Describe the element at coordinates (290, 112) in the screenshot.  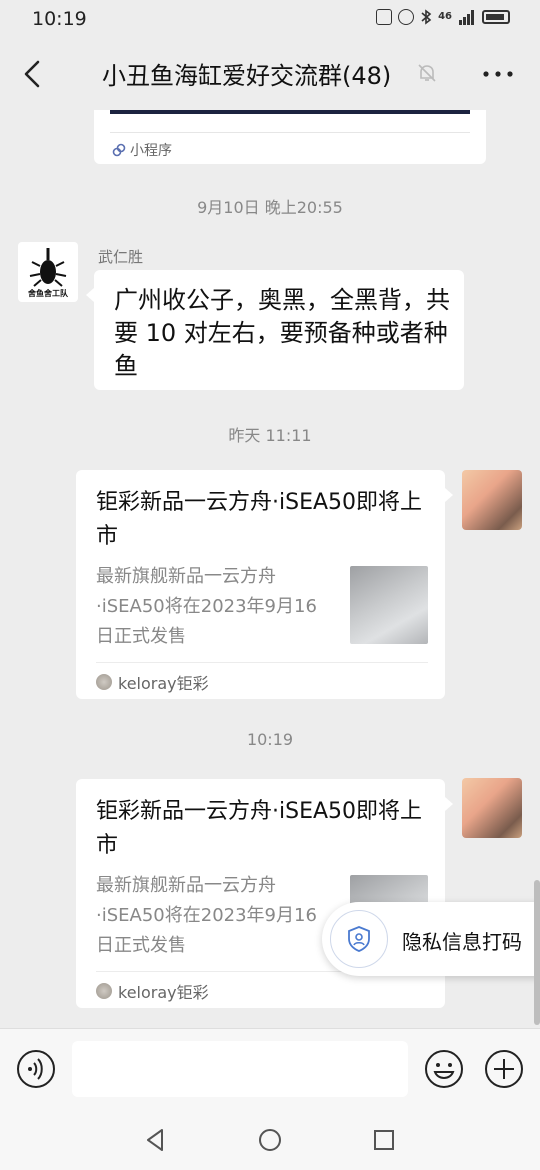
I see `mini-program-image` at that location.